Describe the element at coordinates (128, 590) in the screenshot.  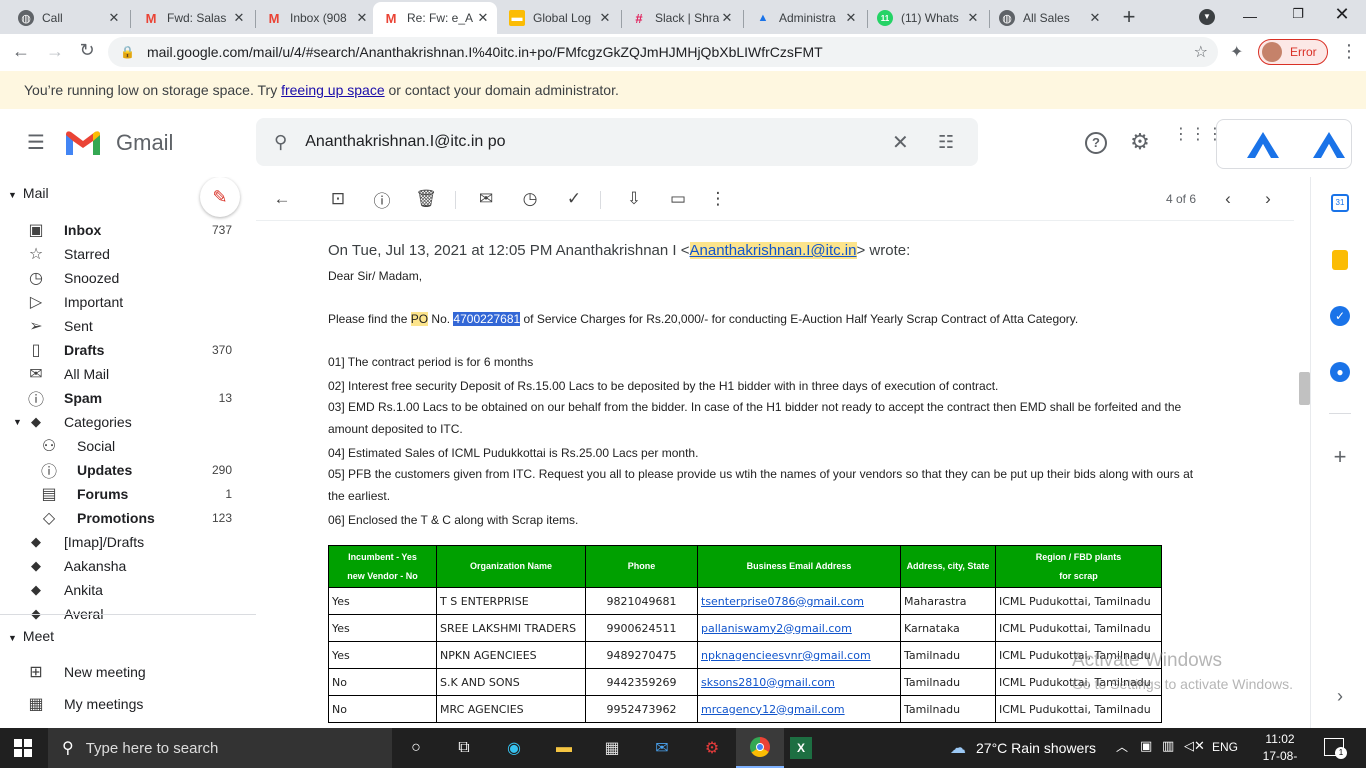
I see `sidebar-item-ankita: ◆ Ankita` at that location.